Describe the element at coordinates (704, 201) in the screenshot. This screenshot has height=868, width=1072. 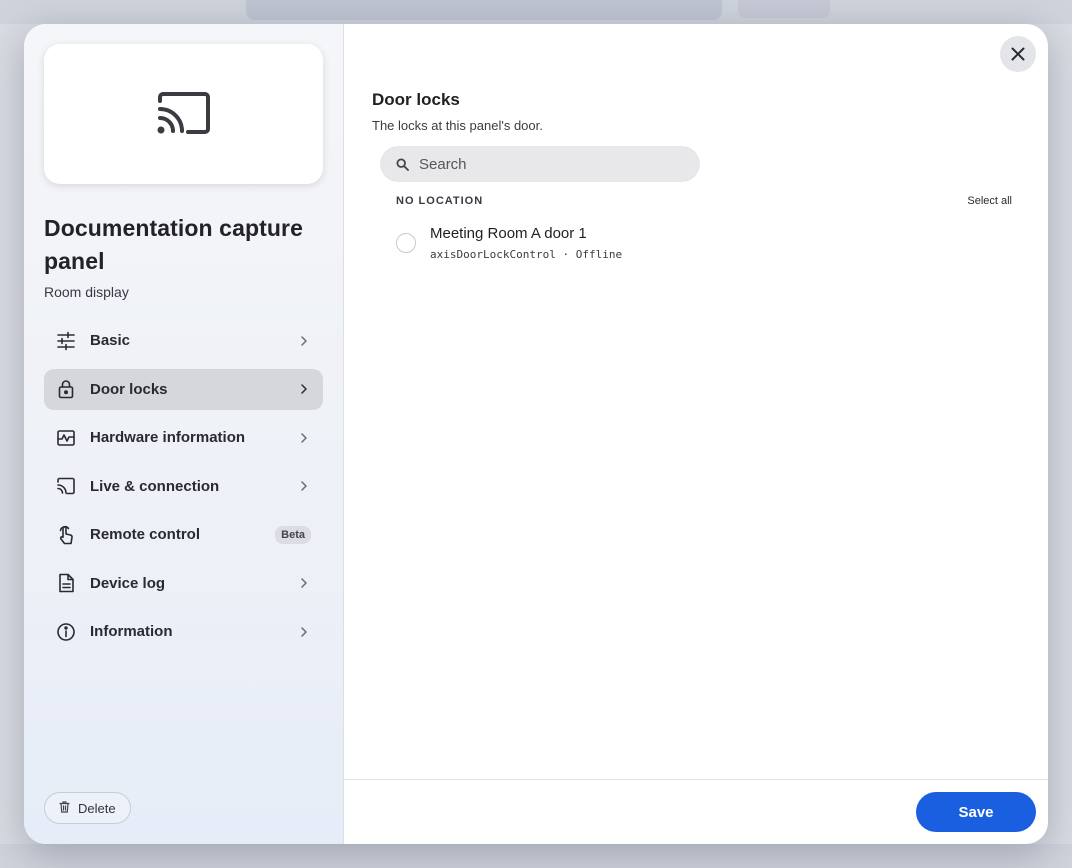
I see `location-group-header: NO LOCATION Select all` at that location.